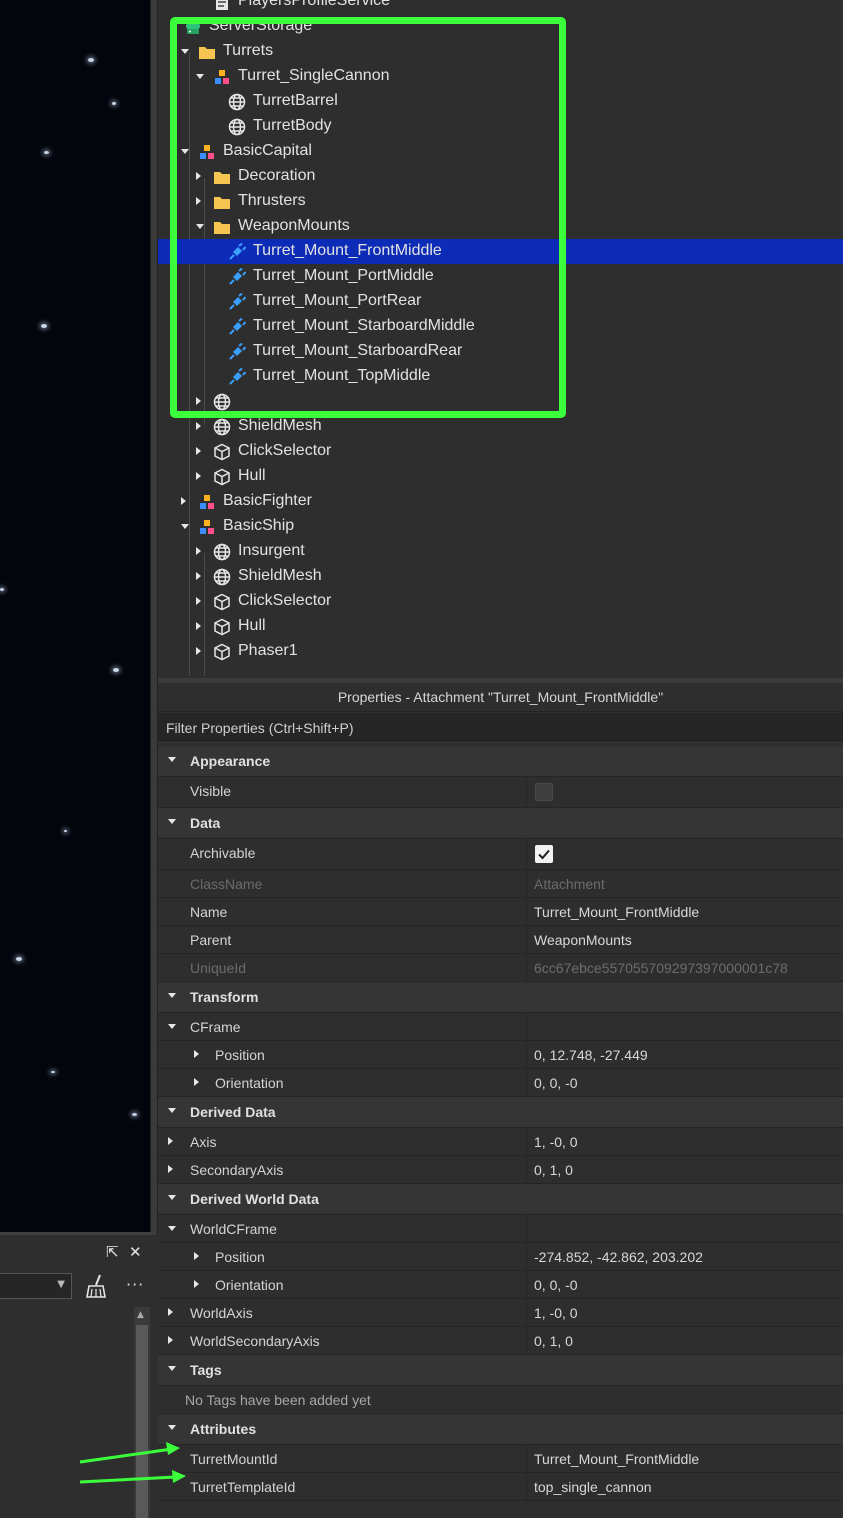 The width and height of the screenshot is (843, 1518). I want to click on explorer-row: Turret_Mount_TopMiddle, so click(500, 376).